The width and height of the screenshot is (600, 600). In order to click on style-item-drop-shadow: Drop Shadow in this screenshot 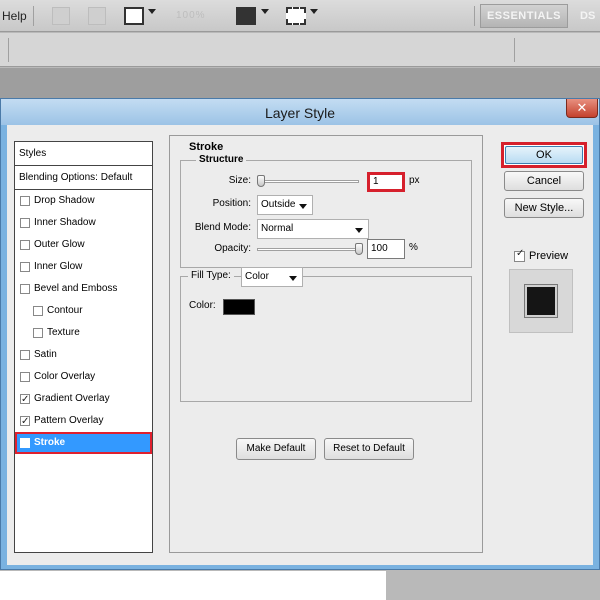, I will do `click(83, 201)`.